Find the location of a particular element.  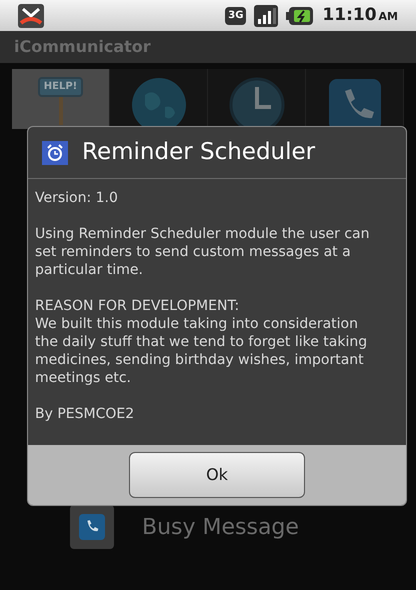

phone-icon is located at coordinates (354, 103).